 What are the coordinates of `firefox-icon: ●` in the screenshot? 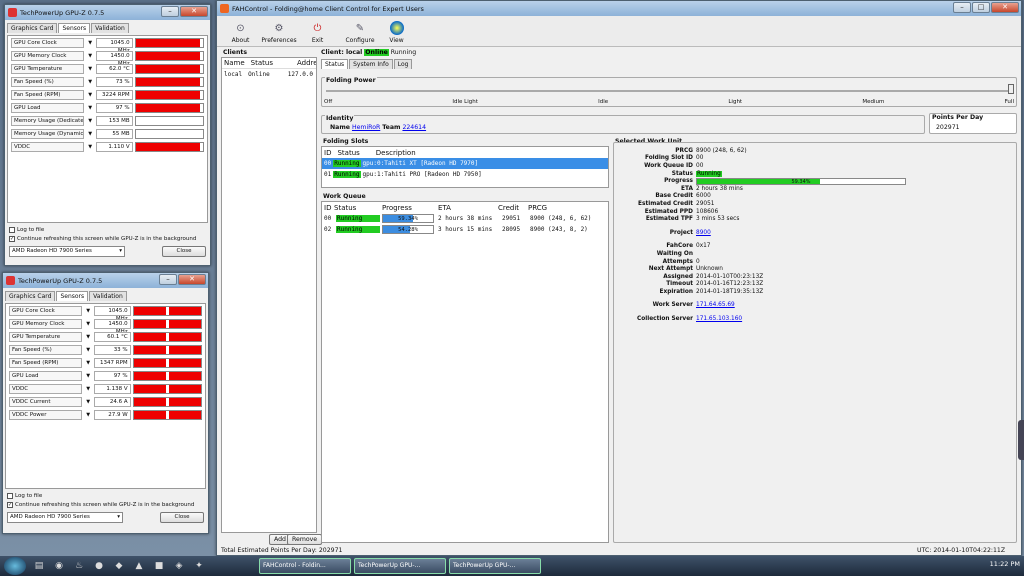 It's located at (99, 566).